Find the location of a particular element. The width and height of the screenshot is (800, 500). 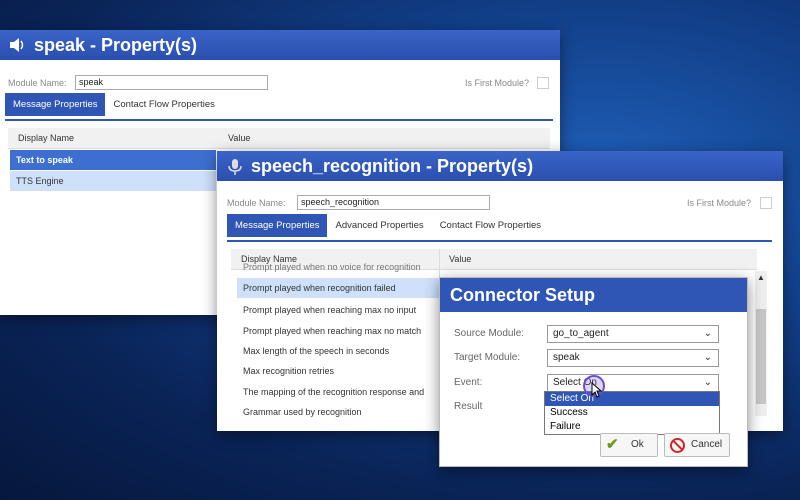

cursor-icon is located at coordinates (594, 386).